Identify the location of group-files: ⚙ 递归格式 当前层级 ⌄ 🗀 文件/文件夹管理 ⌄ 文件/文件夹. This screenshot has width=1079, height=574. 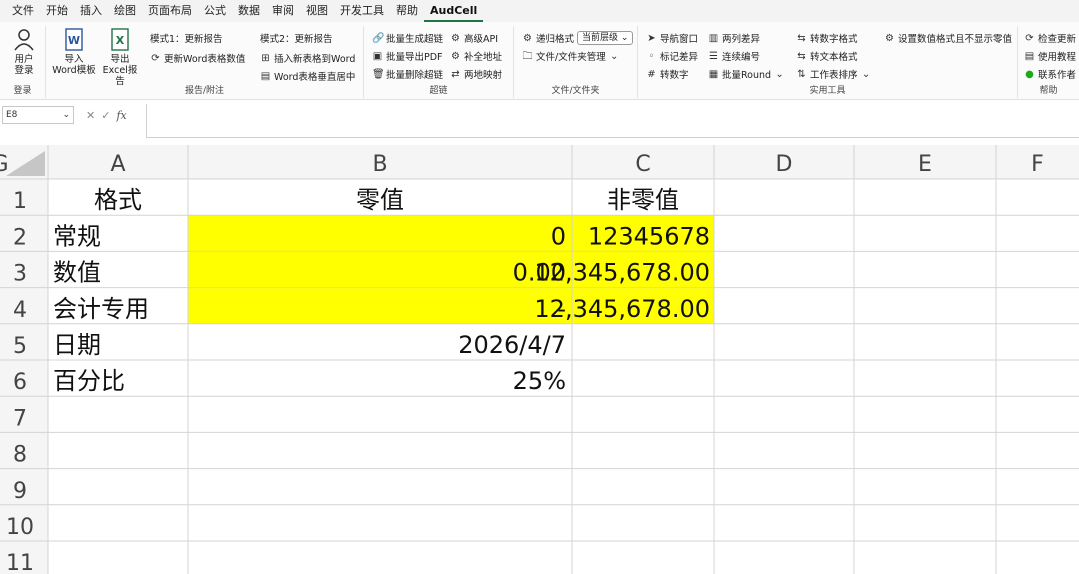
(576, 62).